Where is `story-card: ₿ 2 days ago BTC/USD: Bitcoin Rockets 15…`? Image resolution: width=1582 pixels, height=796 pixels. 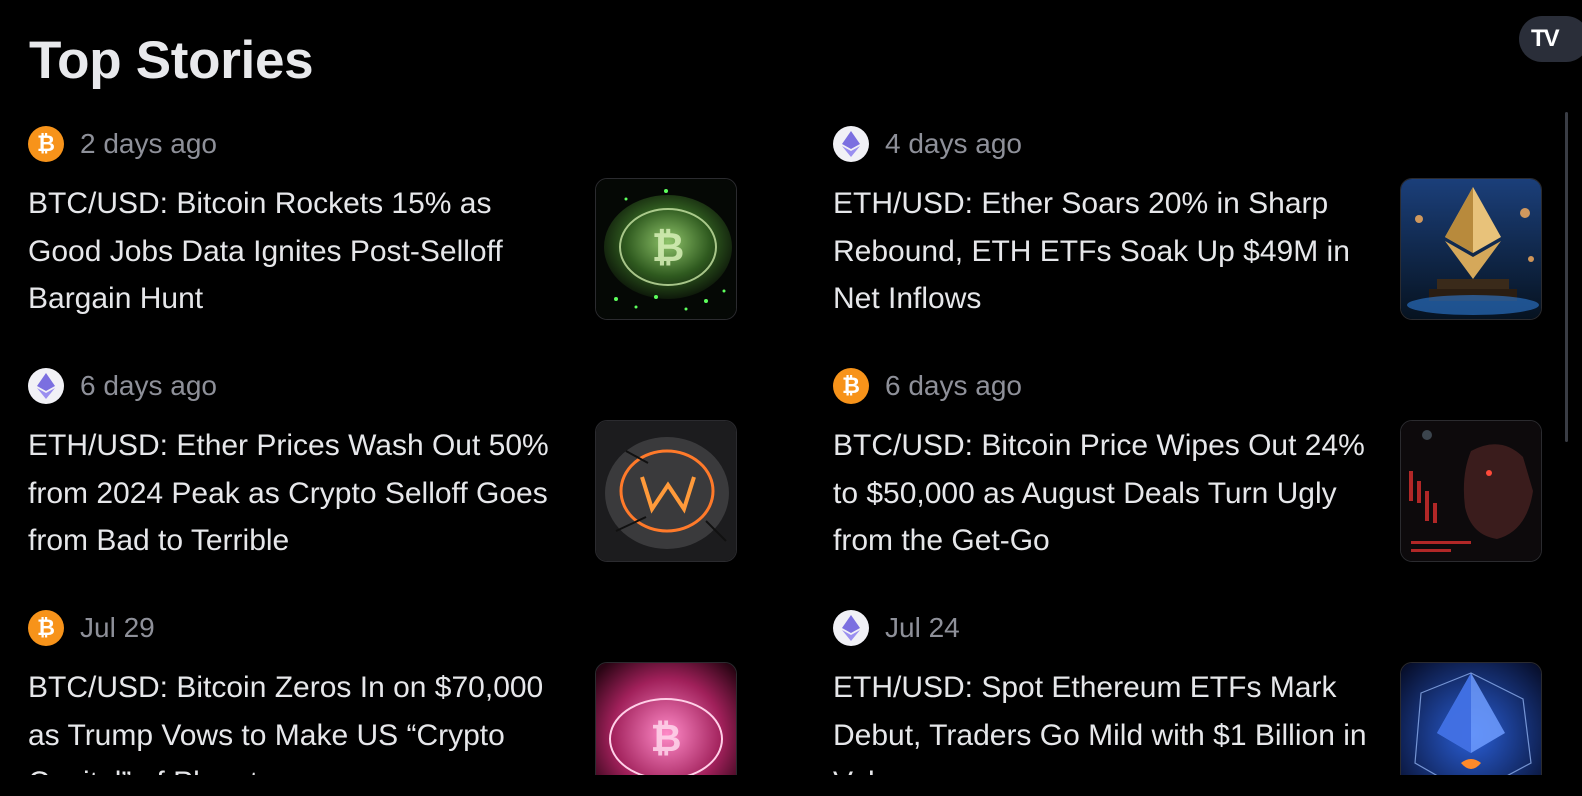 story-card: ₿ 2 days ago BTC/USD: Bitcoin Rockets 15… is located at coordinates (388, 226).